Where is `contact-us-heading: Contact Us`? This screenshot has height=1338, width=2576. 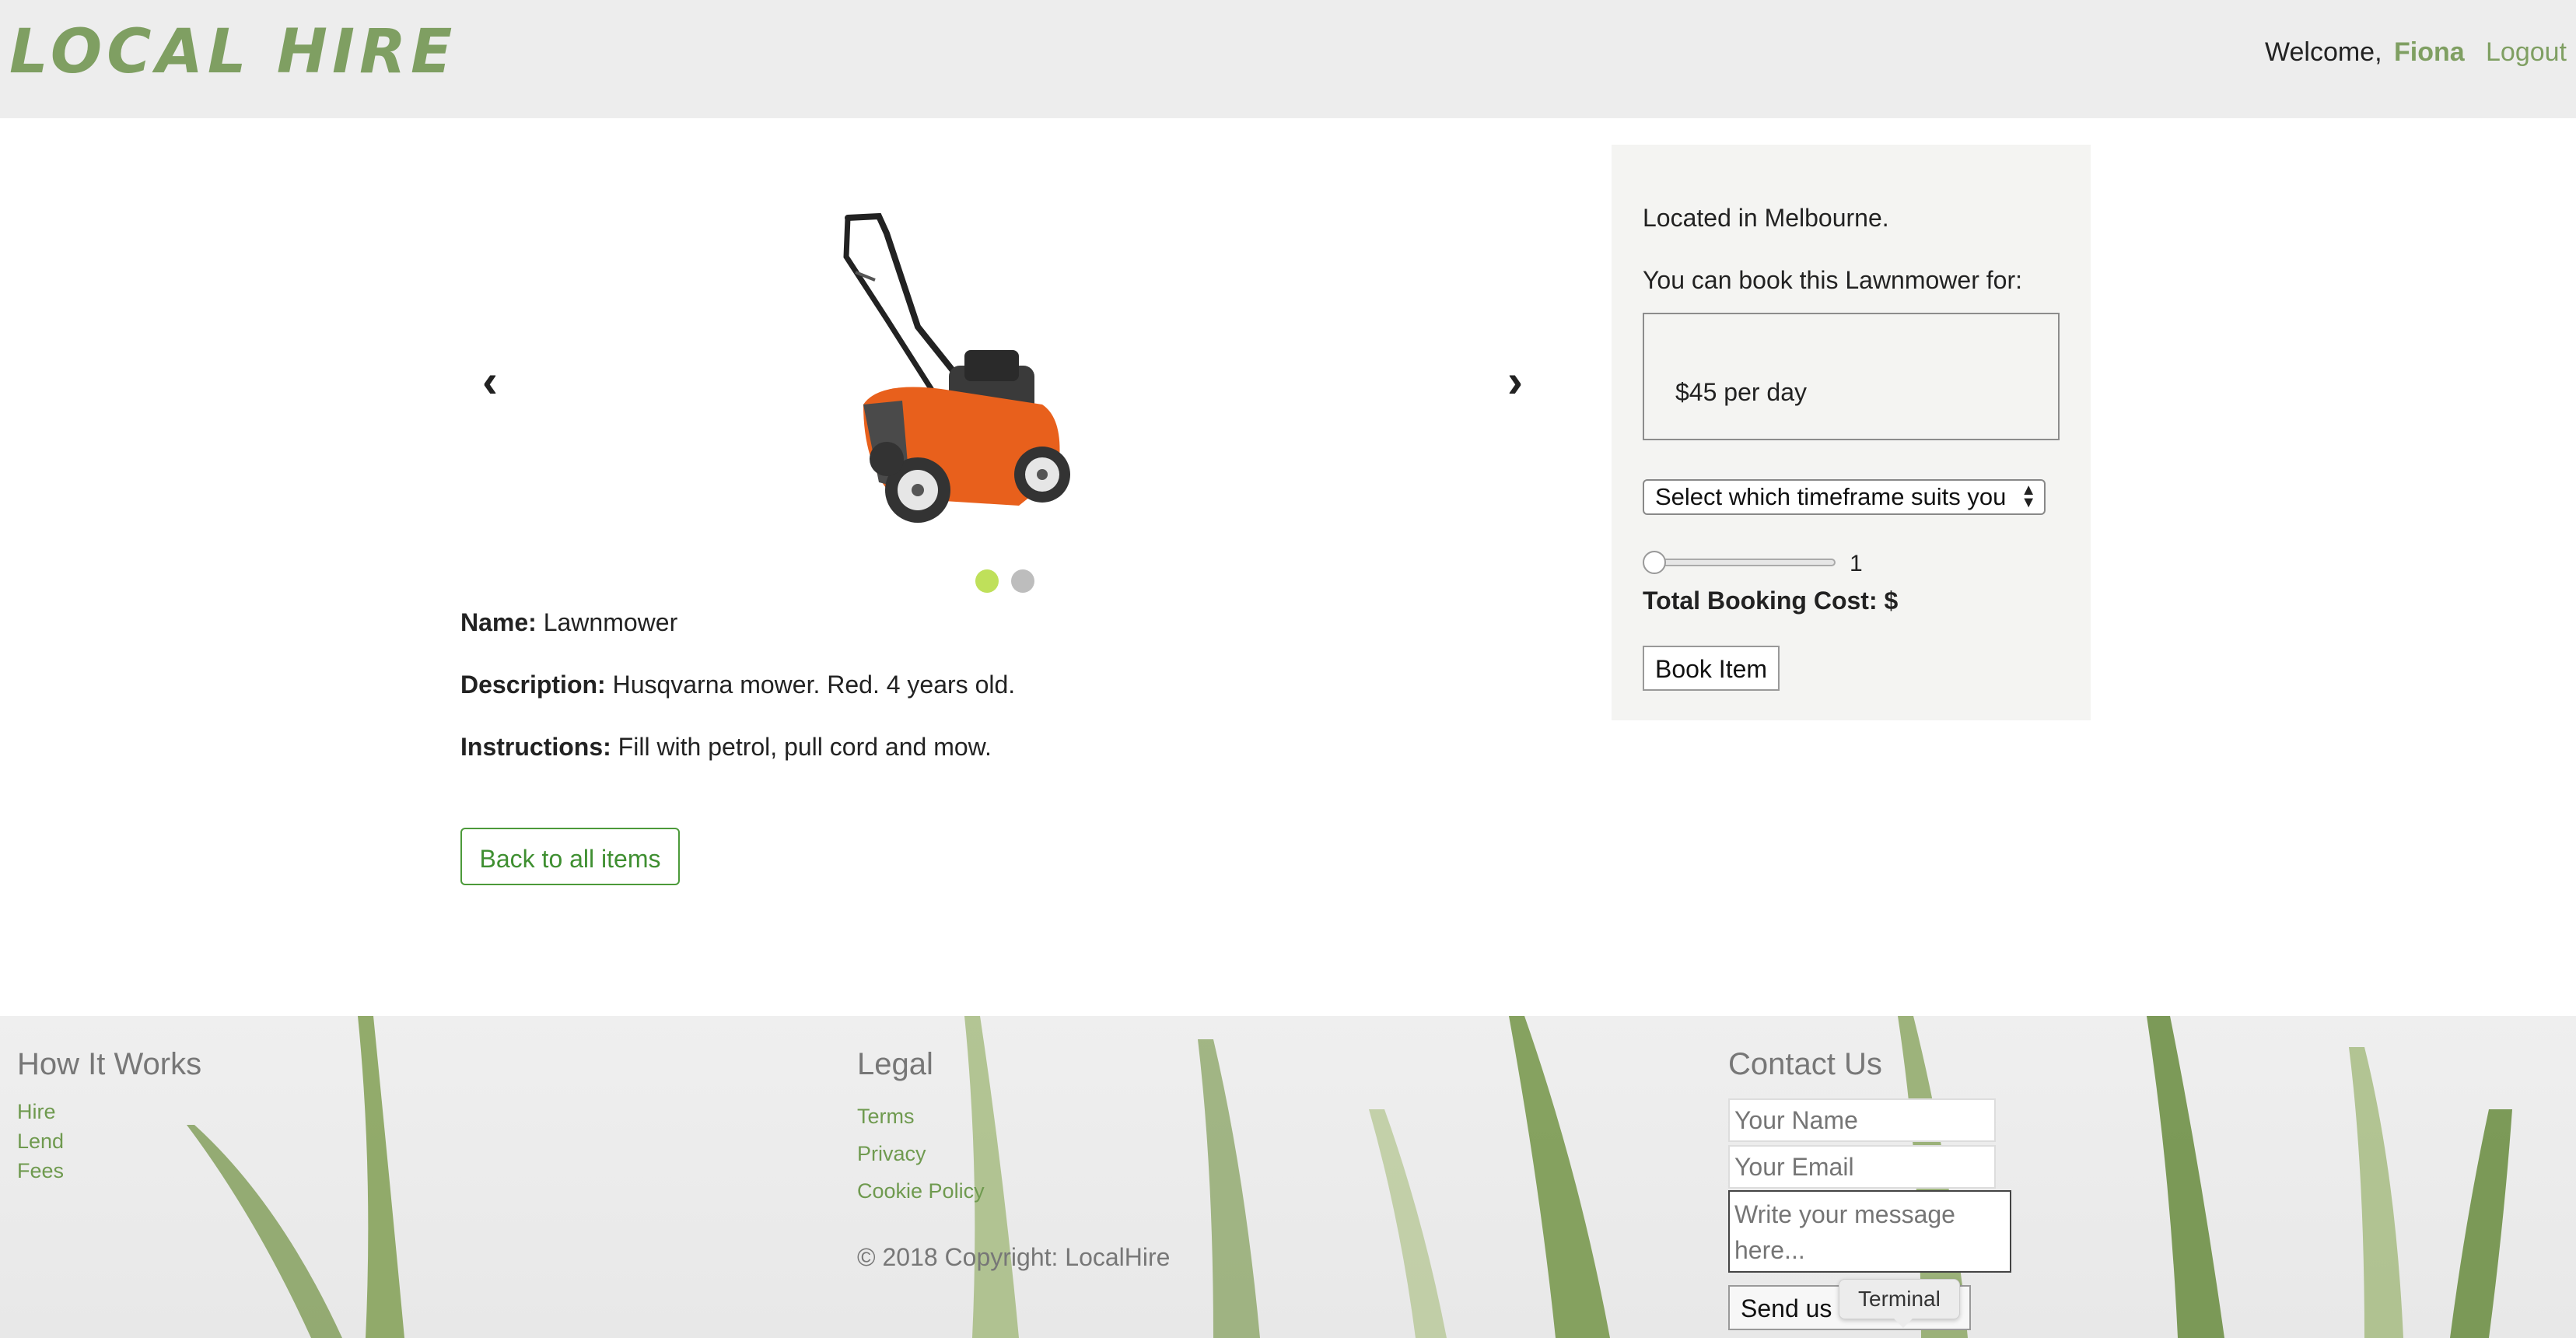
contact-us-heading: Contact Us is located at coordinates (1805, 1064).